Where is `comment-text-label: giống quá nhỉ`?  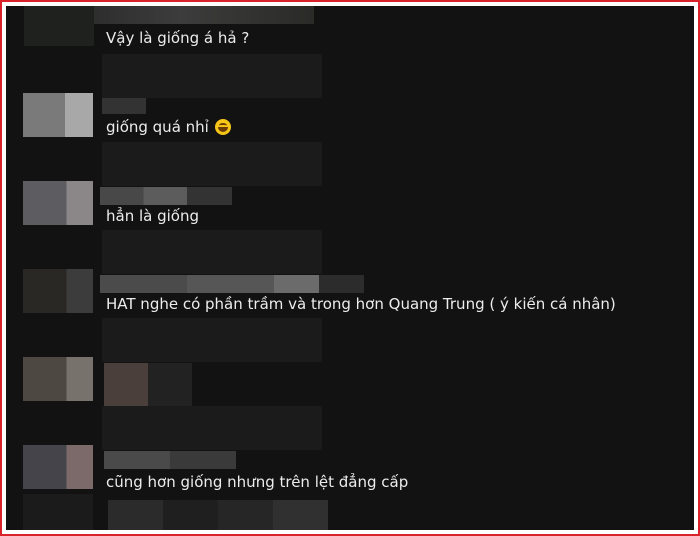
comment-text-label: giống quá nhỉ is located at coordinates (157, 127).